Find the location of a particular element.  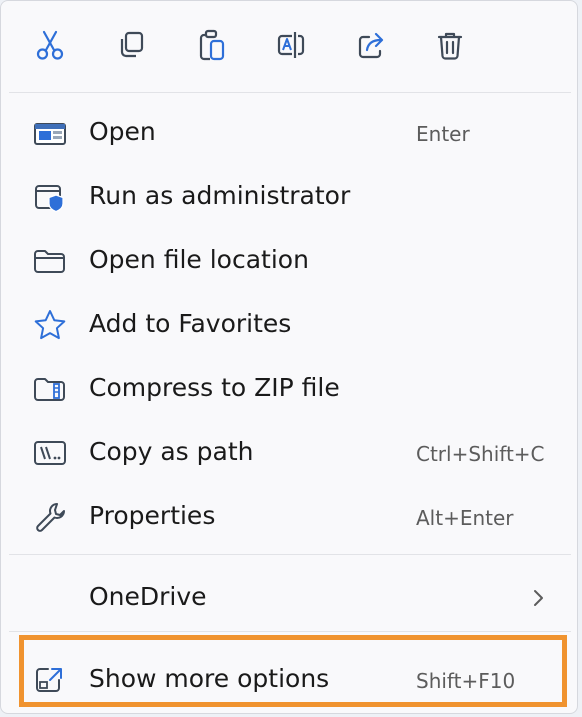

rename-button is located at coordinates (291, 45).